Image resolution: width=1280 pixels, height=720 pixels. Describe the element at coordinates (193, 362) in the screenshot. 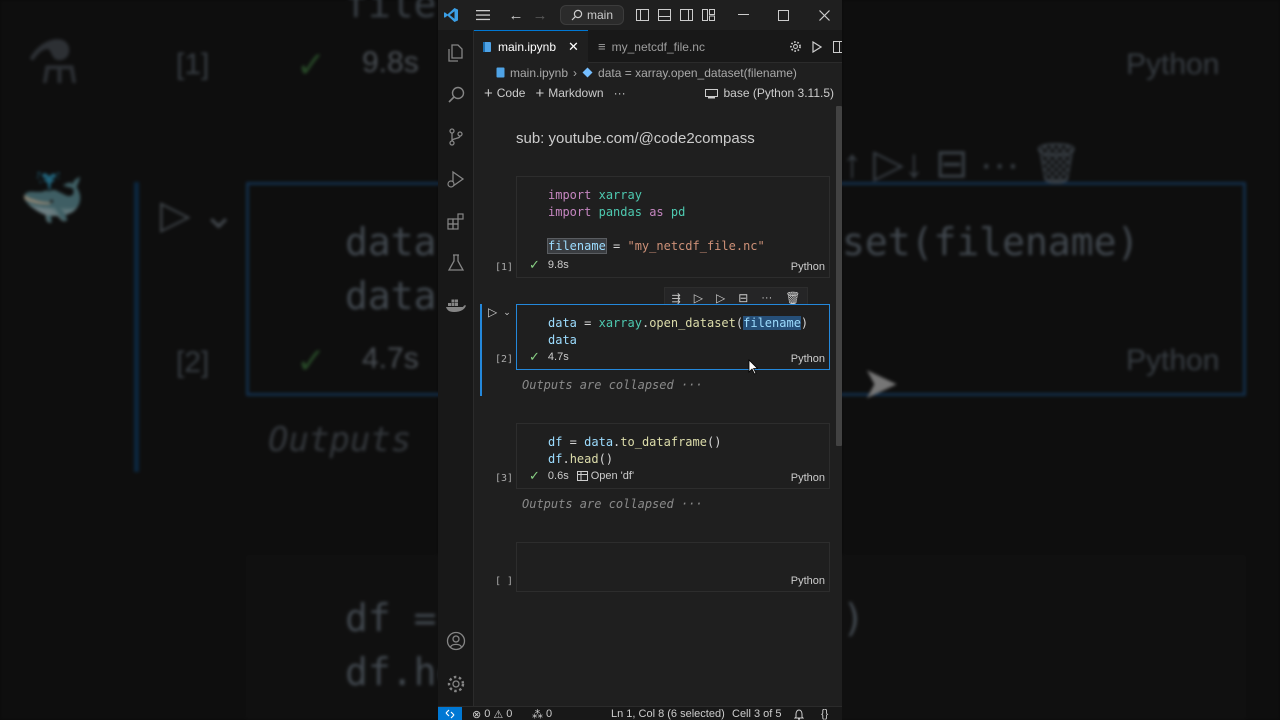

I see `bg-exec-2: [2]` at that location.